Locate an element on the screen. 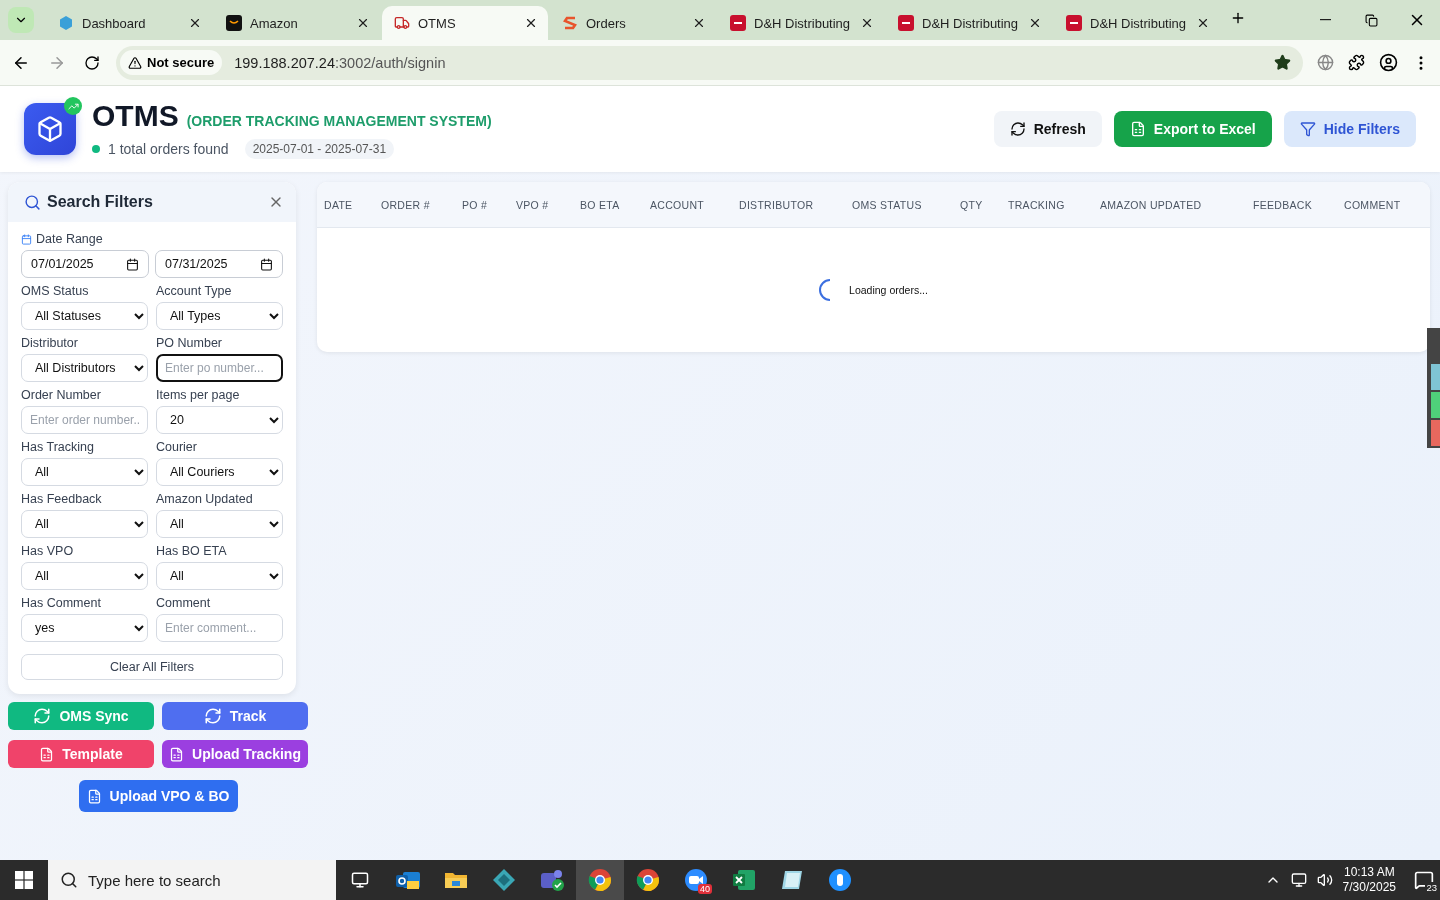  sync-icon is located at coordinates (212, 716).